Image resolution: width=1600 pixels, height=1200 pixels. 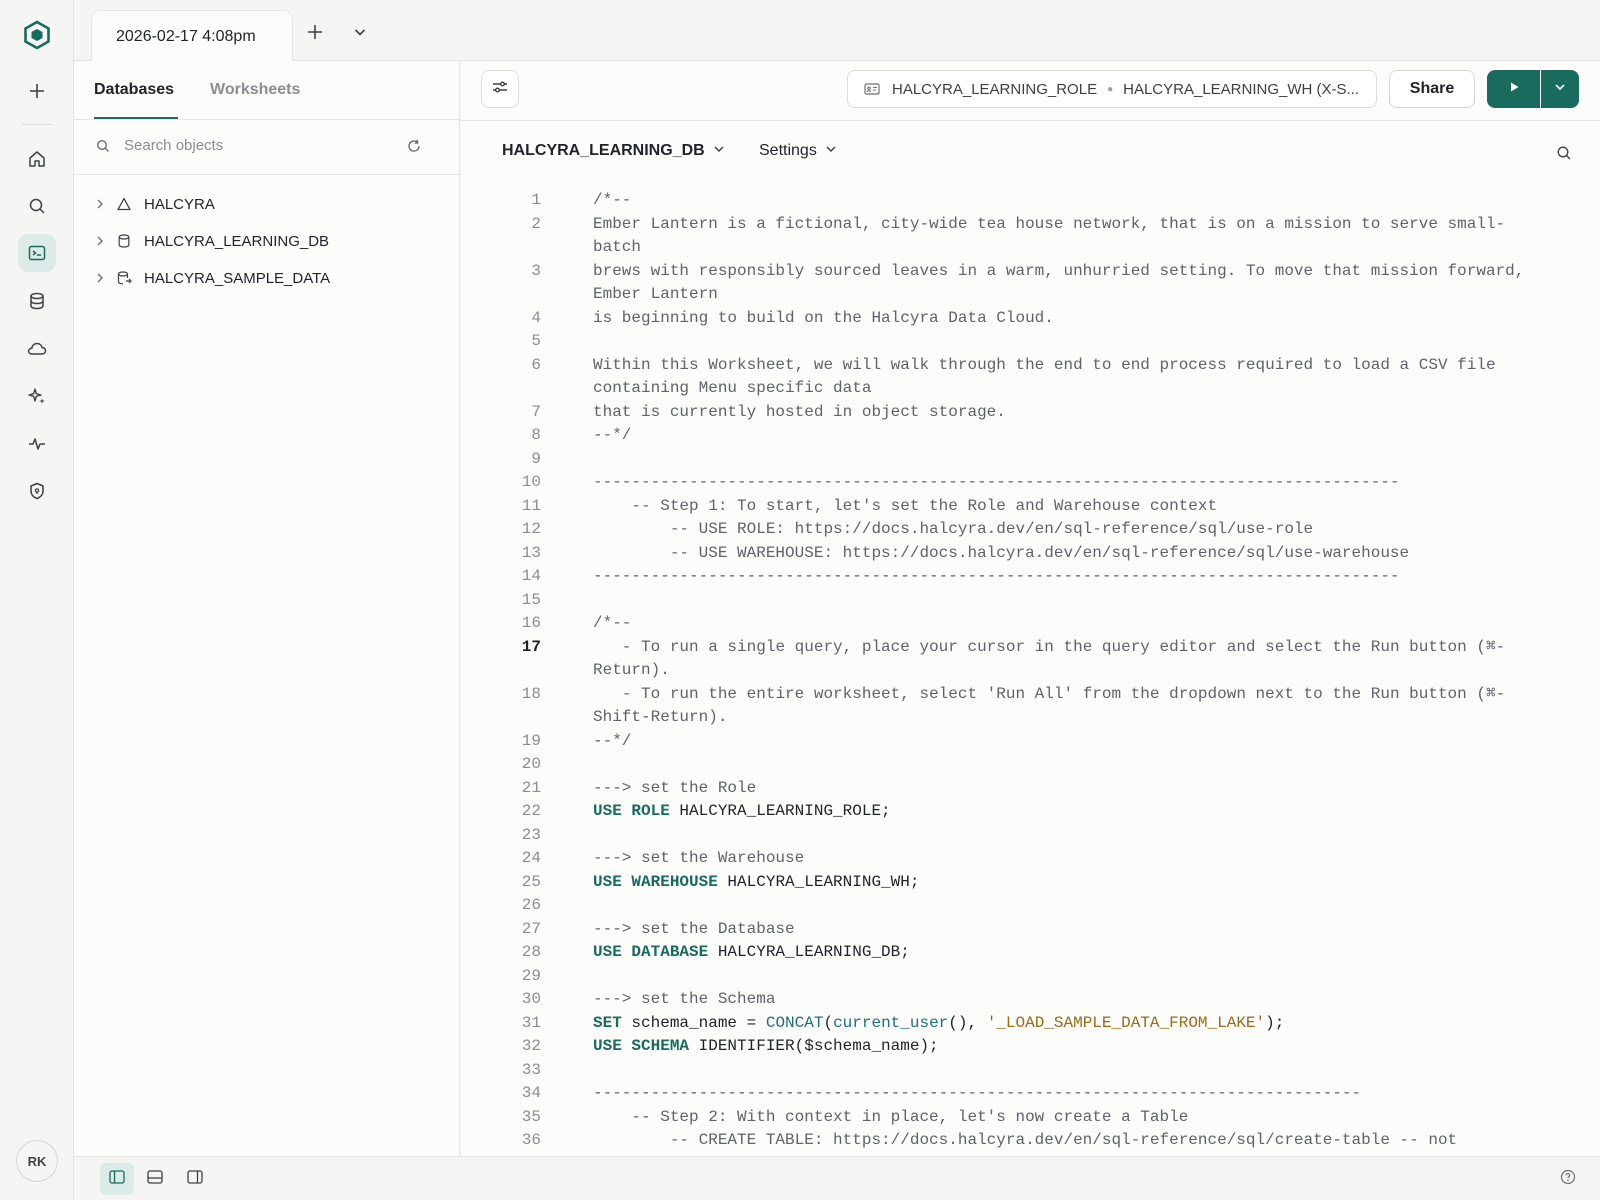 What do you see at coordinates (37, 35) in the screenshot?
I see `hexagon-logo-icon` at bounding box center [37, 35].